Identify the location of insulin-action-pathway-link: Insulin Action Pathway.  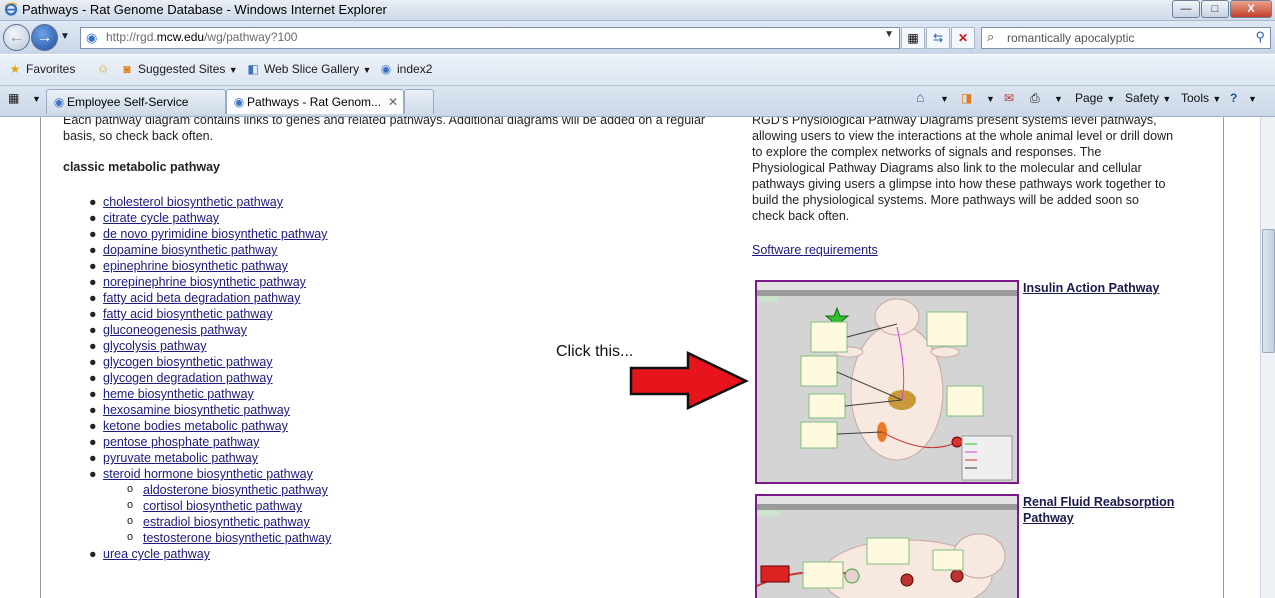
(1091, 288).